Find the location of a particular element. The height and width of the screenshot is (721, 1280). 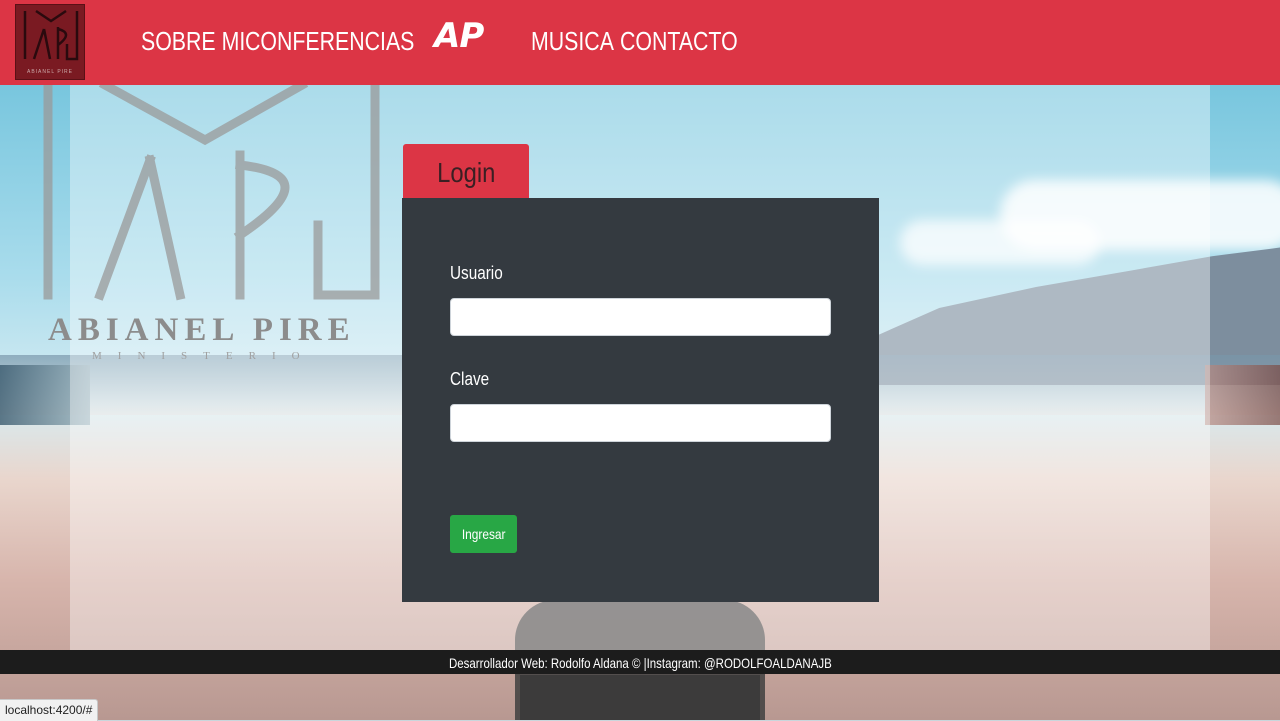

nav-contacto: CONTACTO is located at coordinates (679, 43).